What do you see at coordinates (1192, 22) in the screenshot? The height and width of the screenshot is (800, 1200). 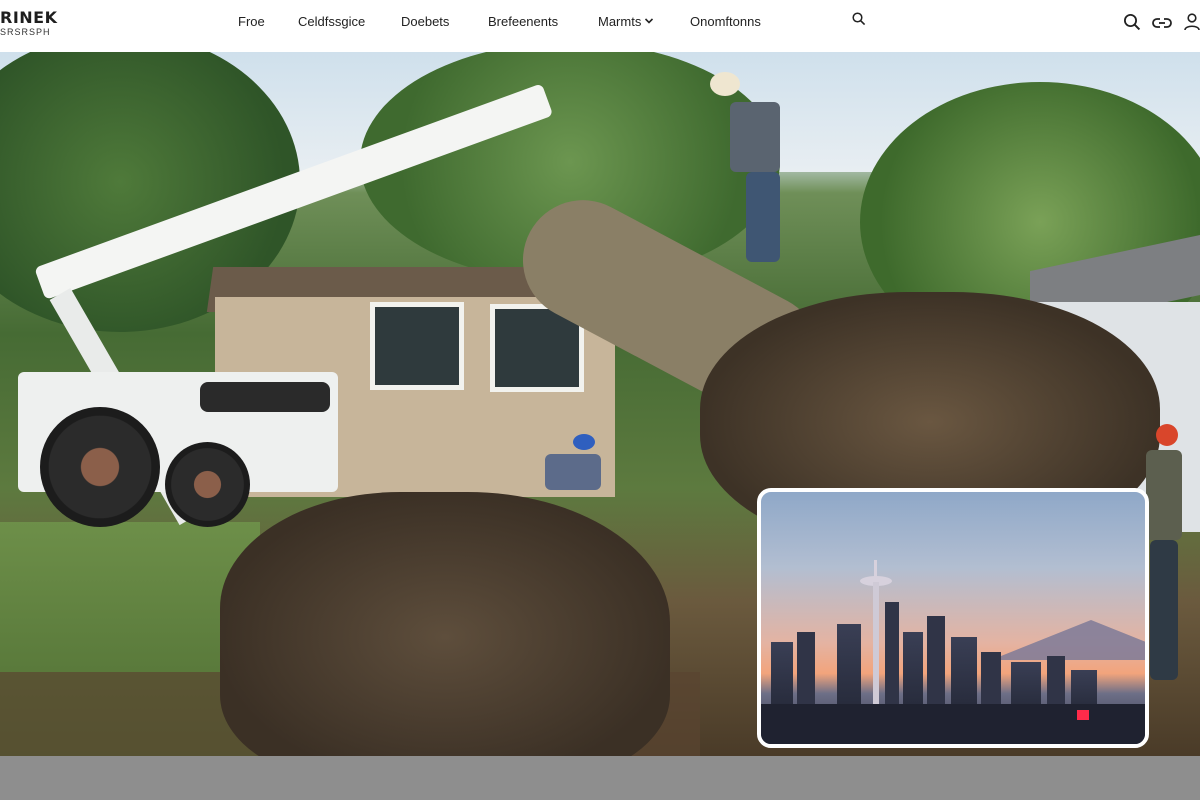 I see `user-icon` at bounding box center [1192, 22].